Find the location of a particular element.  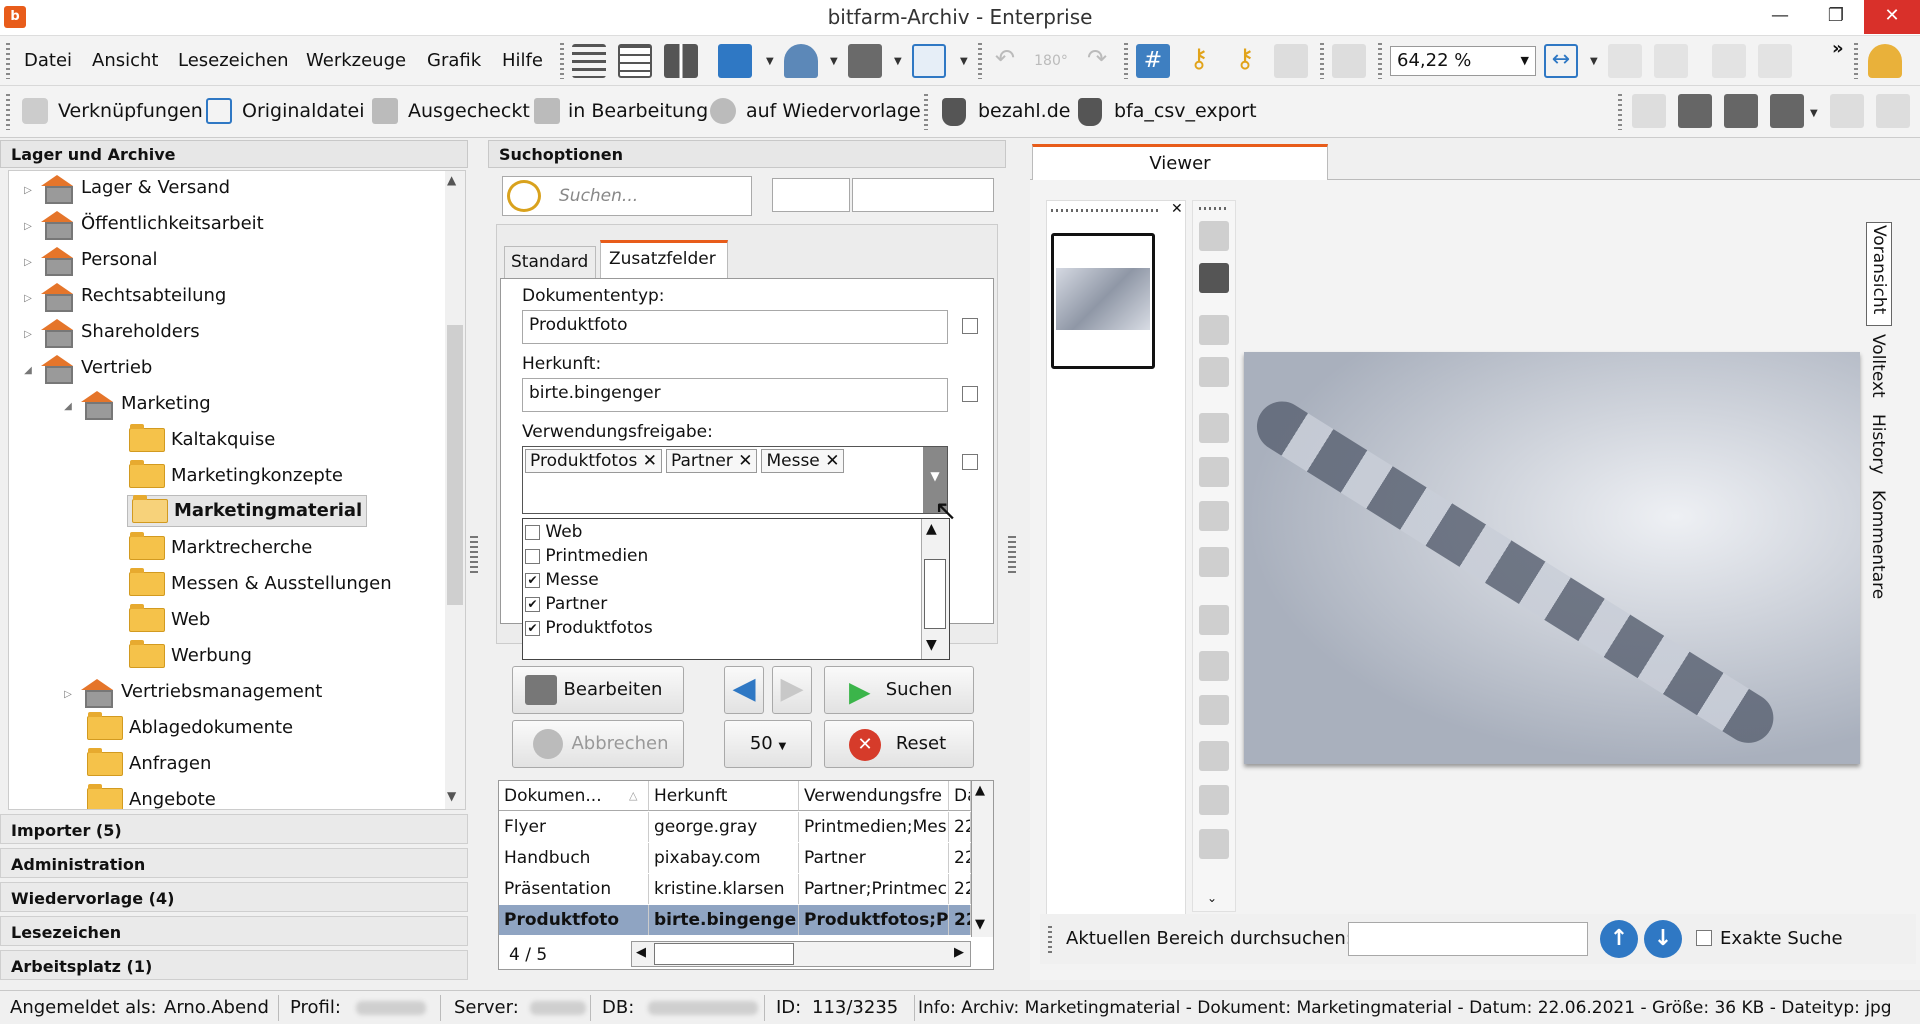

scroll-right-icon: ▶ is located at coordinates (959, 952).